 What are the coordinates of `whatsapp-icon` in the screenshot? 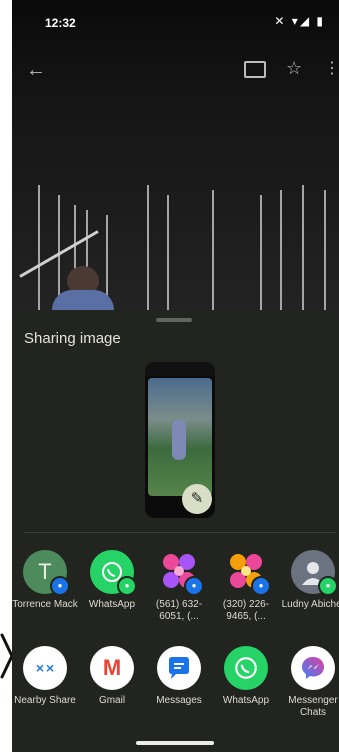 It's located at (246, 668).